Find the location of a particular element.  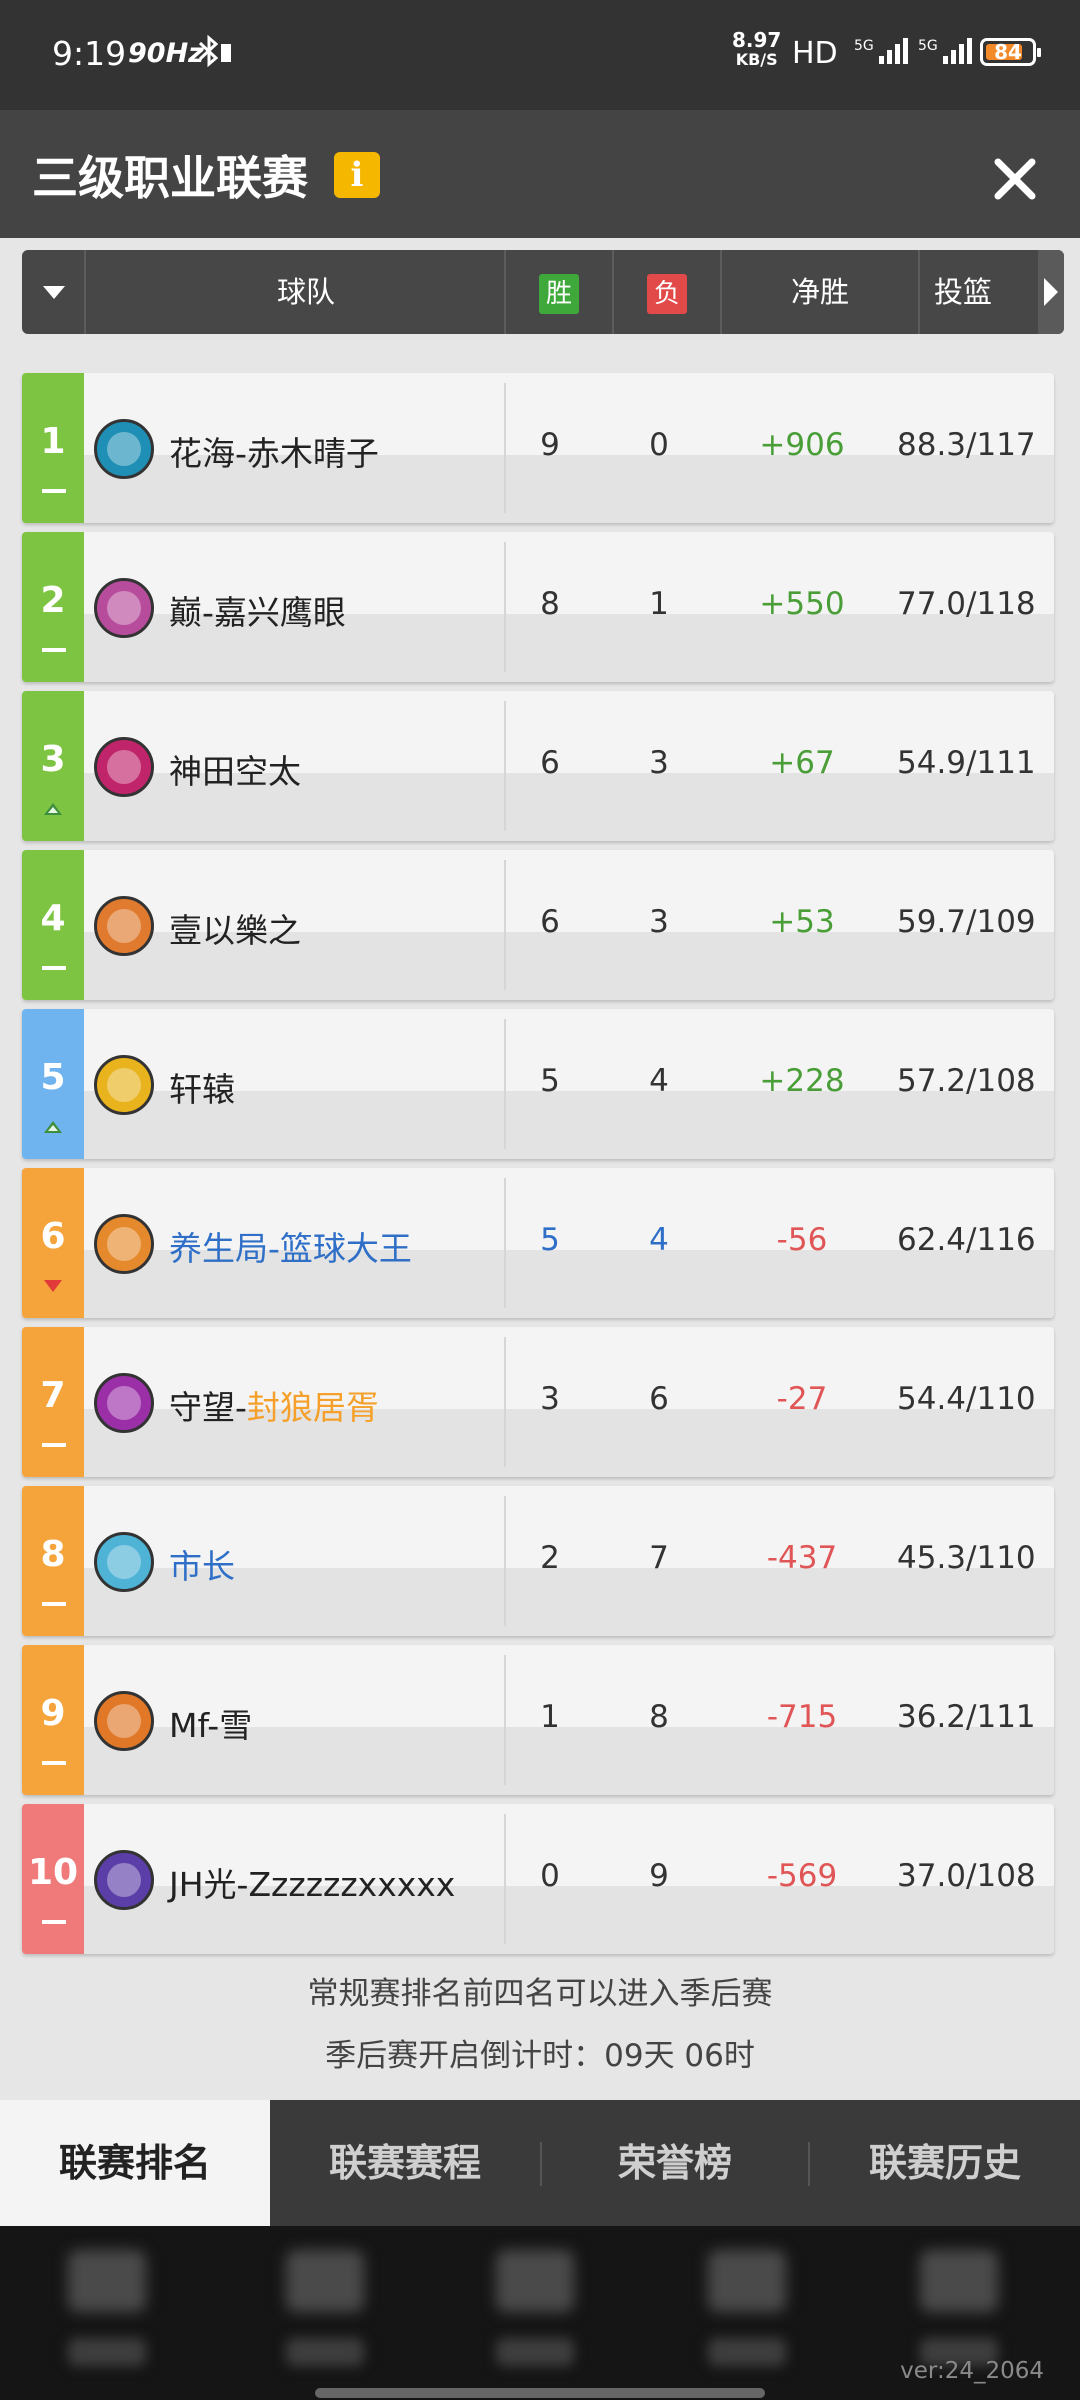

team-name: 养生局-篮球大王 is located at coordinates (290, 1246).